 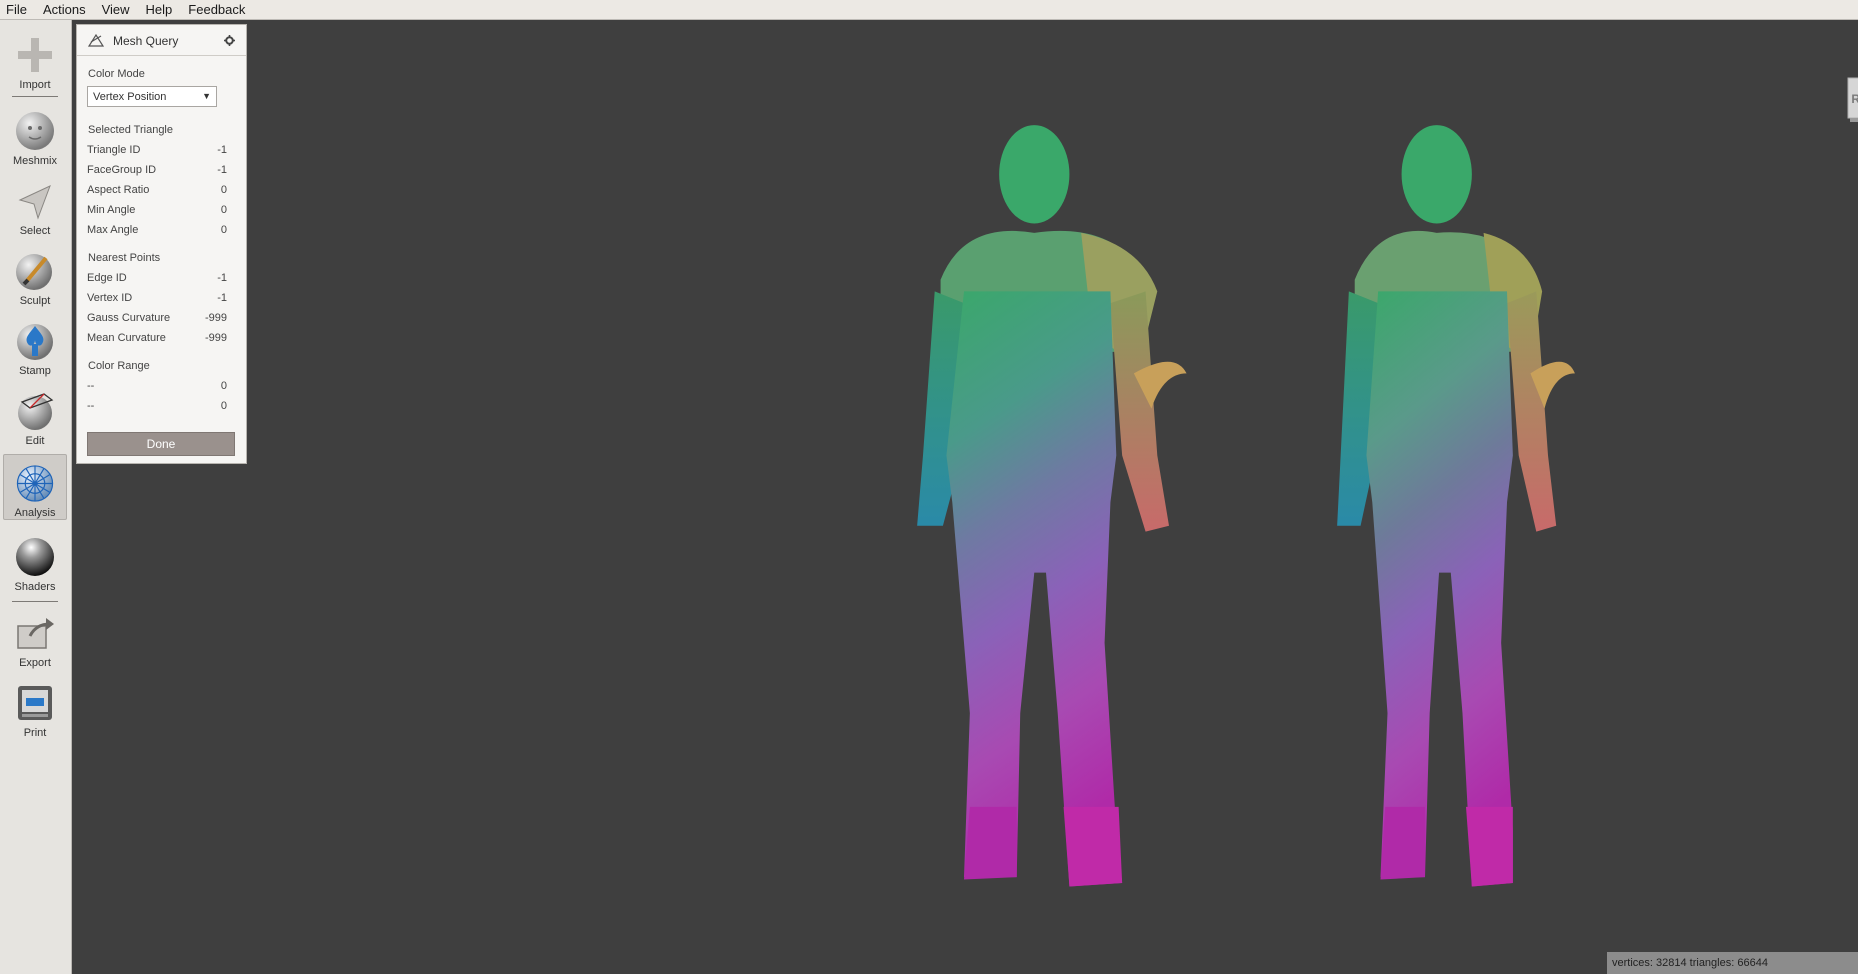 I want to click on edit-sphere-icon, so click(x=36, y=411).